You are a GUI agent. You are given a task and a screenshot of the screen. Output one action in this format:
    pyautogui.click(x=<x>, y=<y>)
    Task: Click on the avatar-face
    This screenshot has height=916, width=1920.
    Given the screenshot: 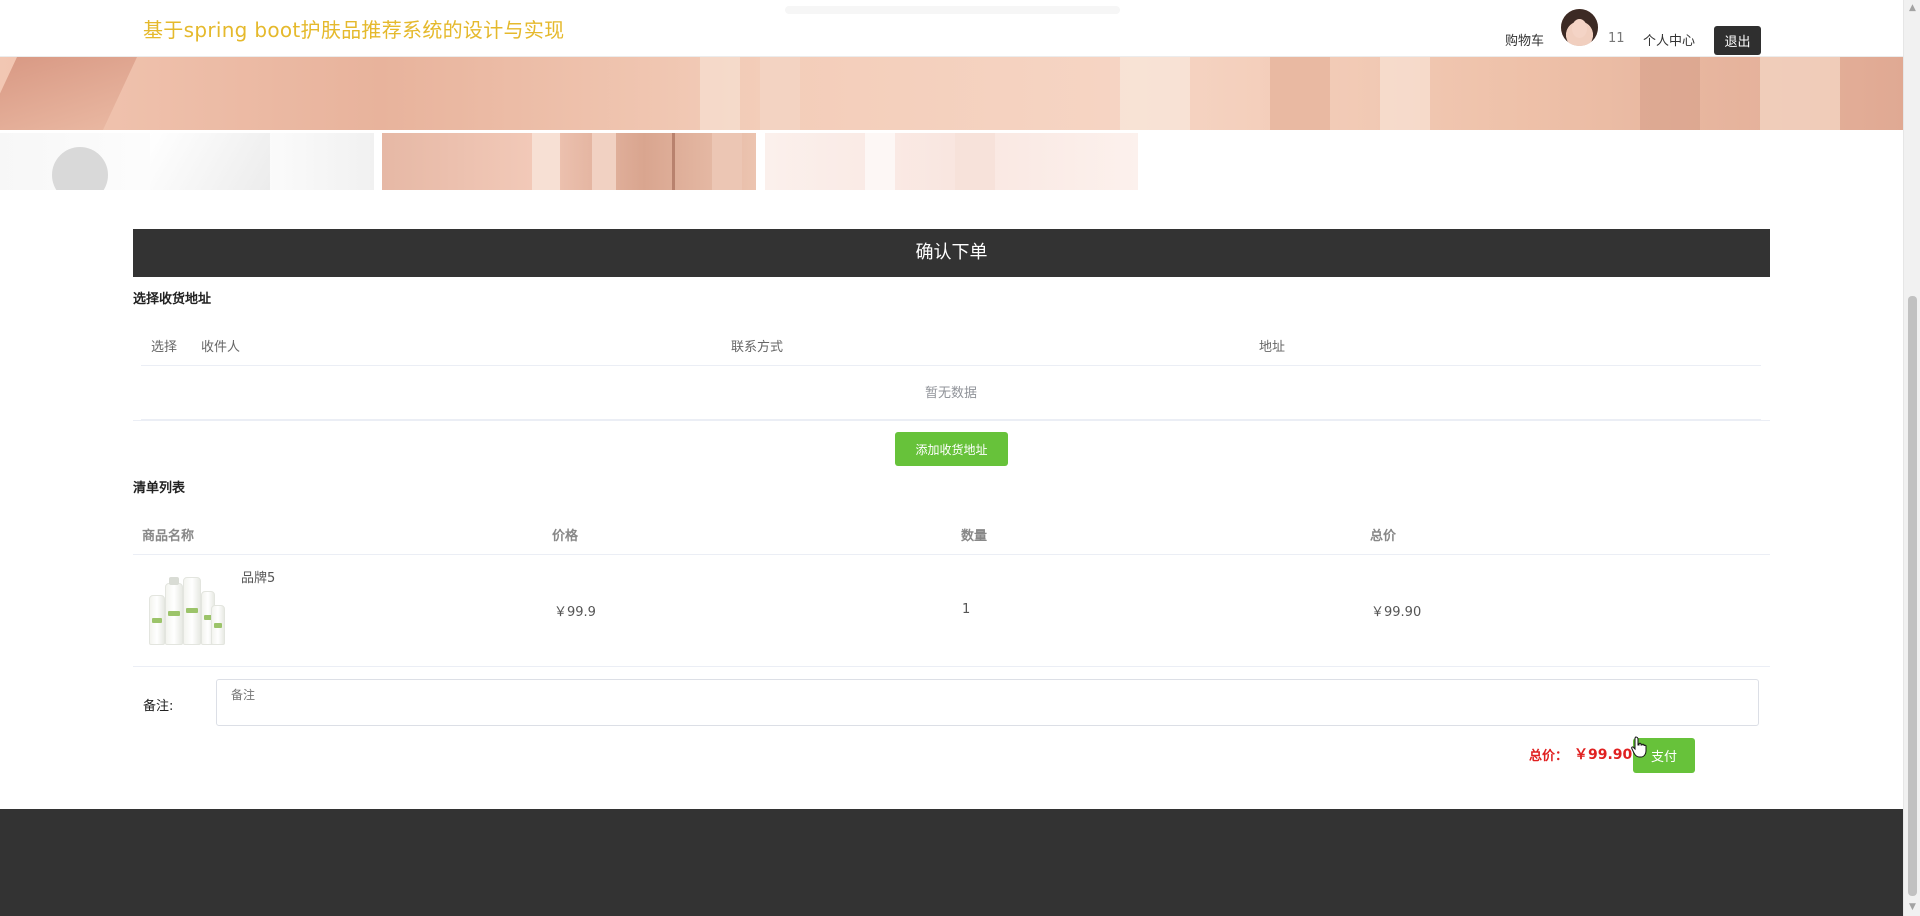 What is the action you would take?
    pyautogui.click(x=1579, y=28)
    